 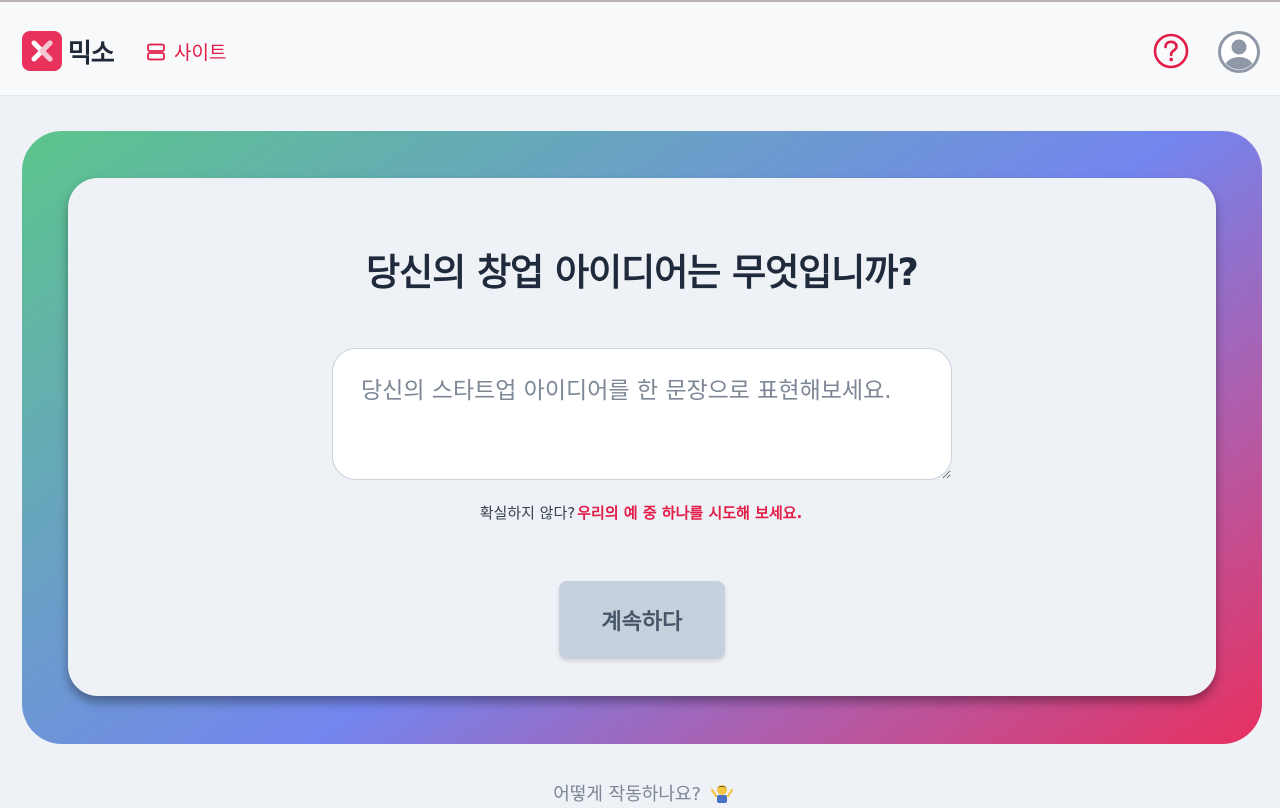 I want to click on site-link-label: 사이트, so click(x=200, y=53).